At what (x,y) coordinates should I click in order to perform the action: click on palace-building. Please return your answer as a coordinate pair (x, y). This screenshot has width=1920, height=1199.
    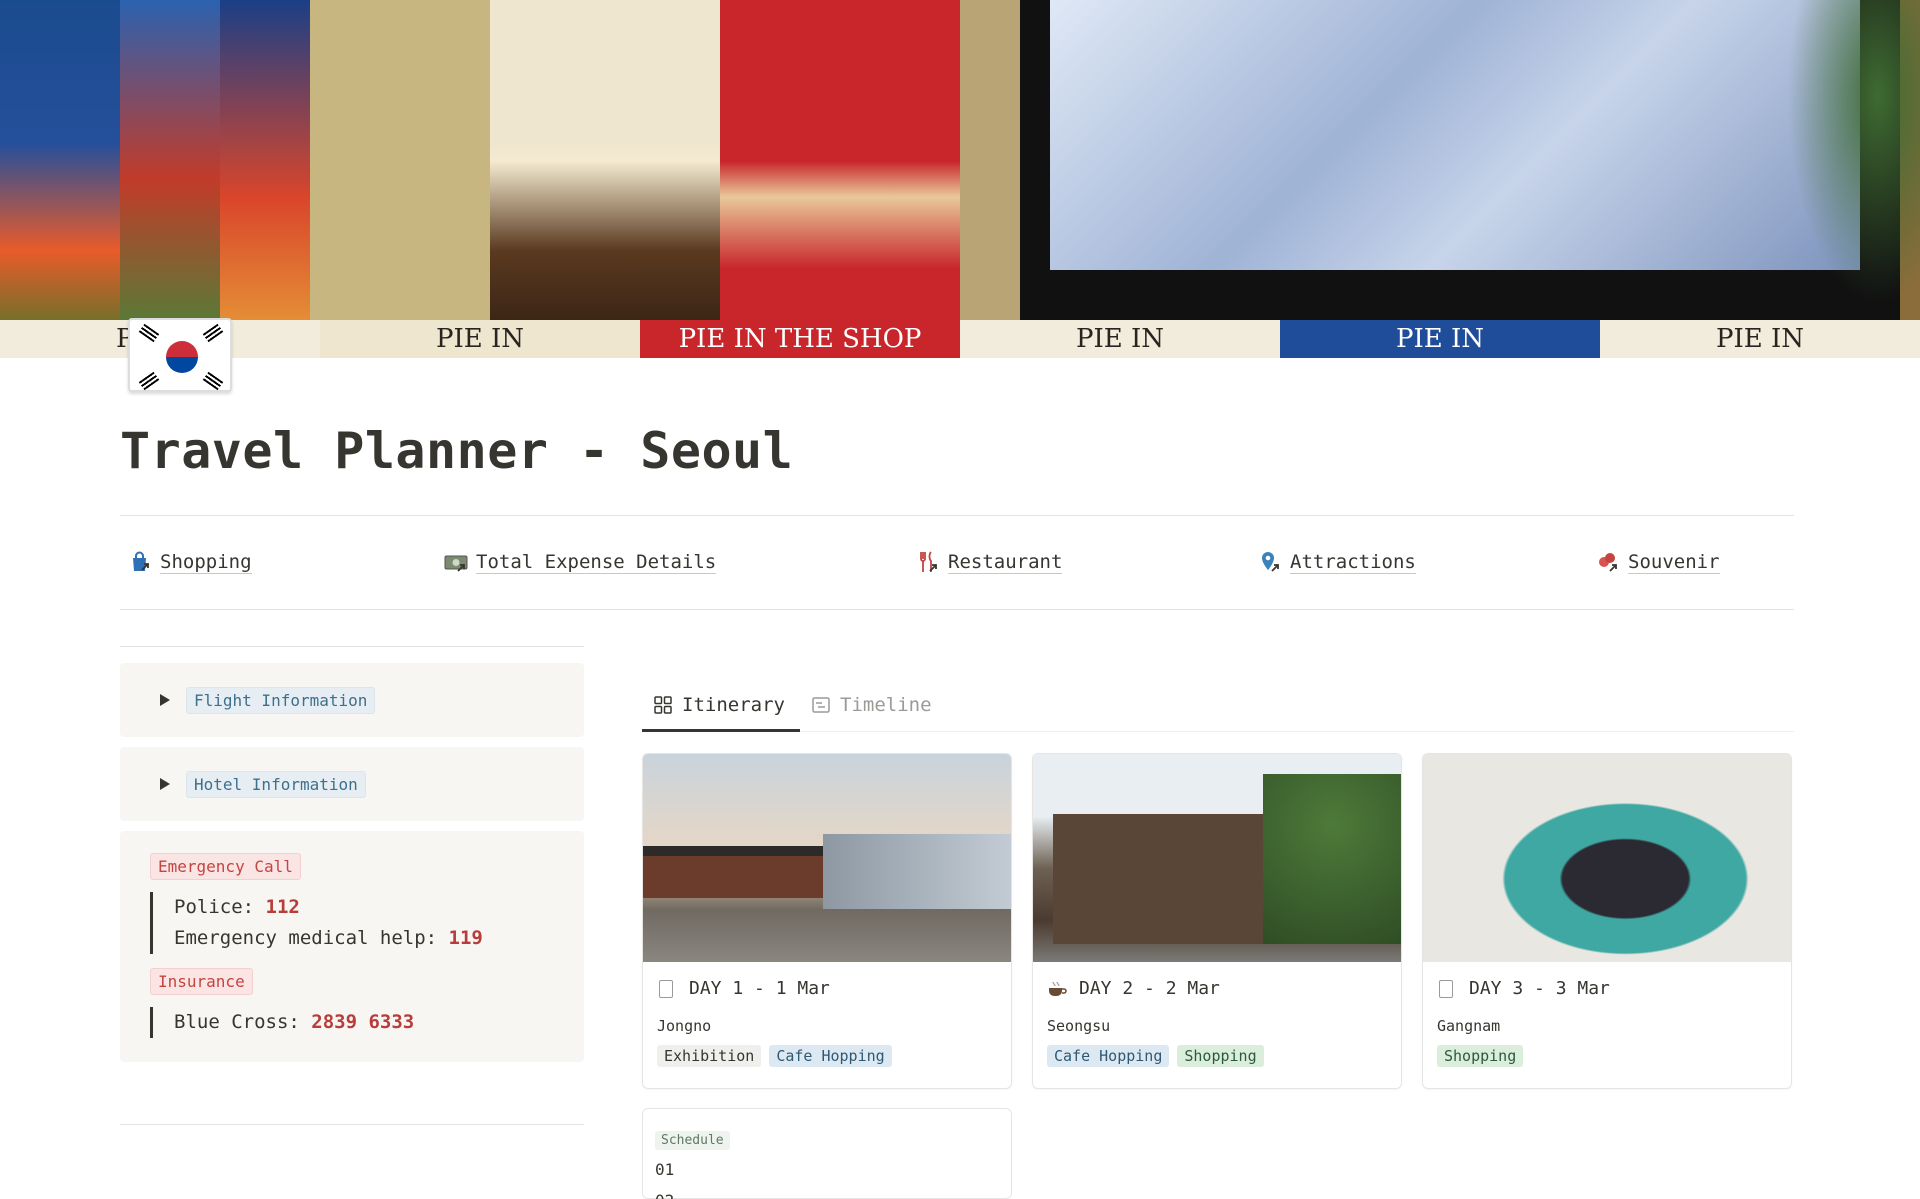
    Looking at the image, I should click on (733, 872).